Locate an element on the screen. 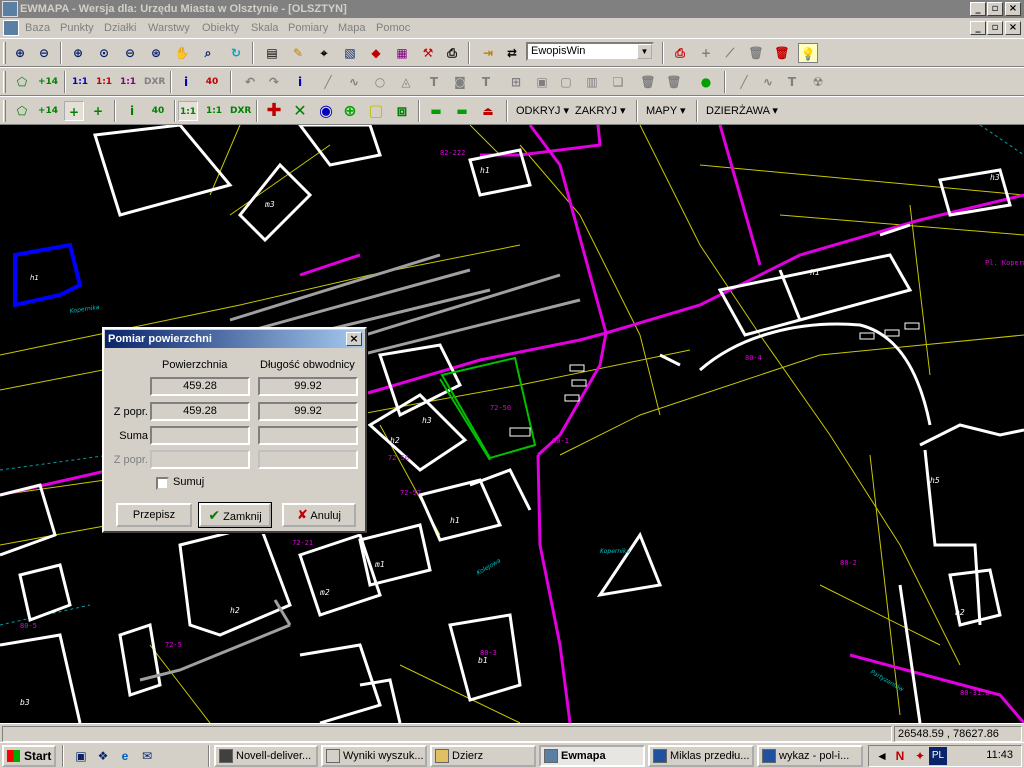  point-icon: ● is located at coordinates (706, 82).